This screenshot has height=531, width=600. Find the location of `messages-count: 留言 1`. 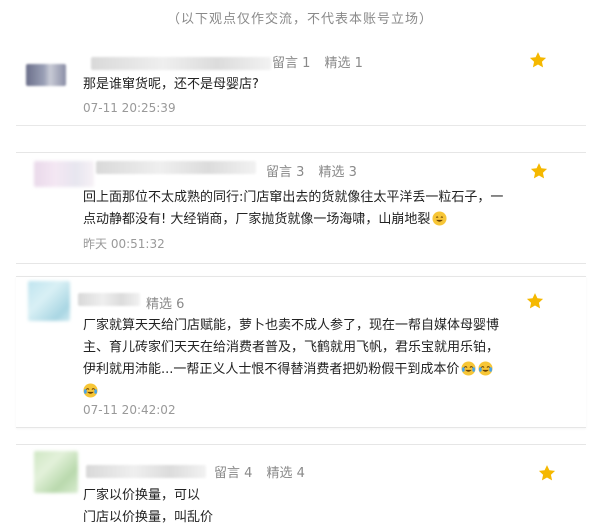

messages-count: 留言 1 is located at coordinates (291, 63).